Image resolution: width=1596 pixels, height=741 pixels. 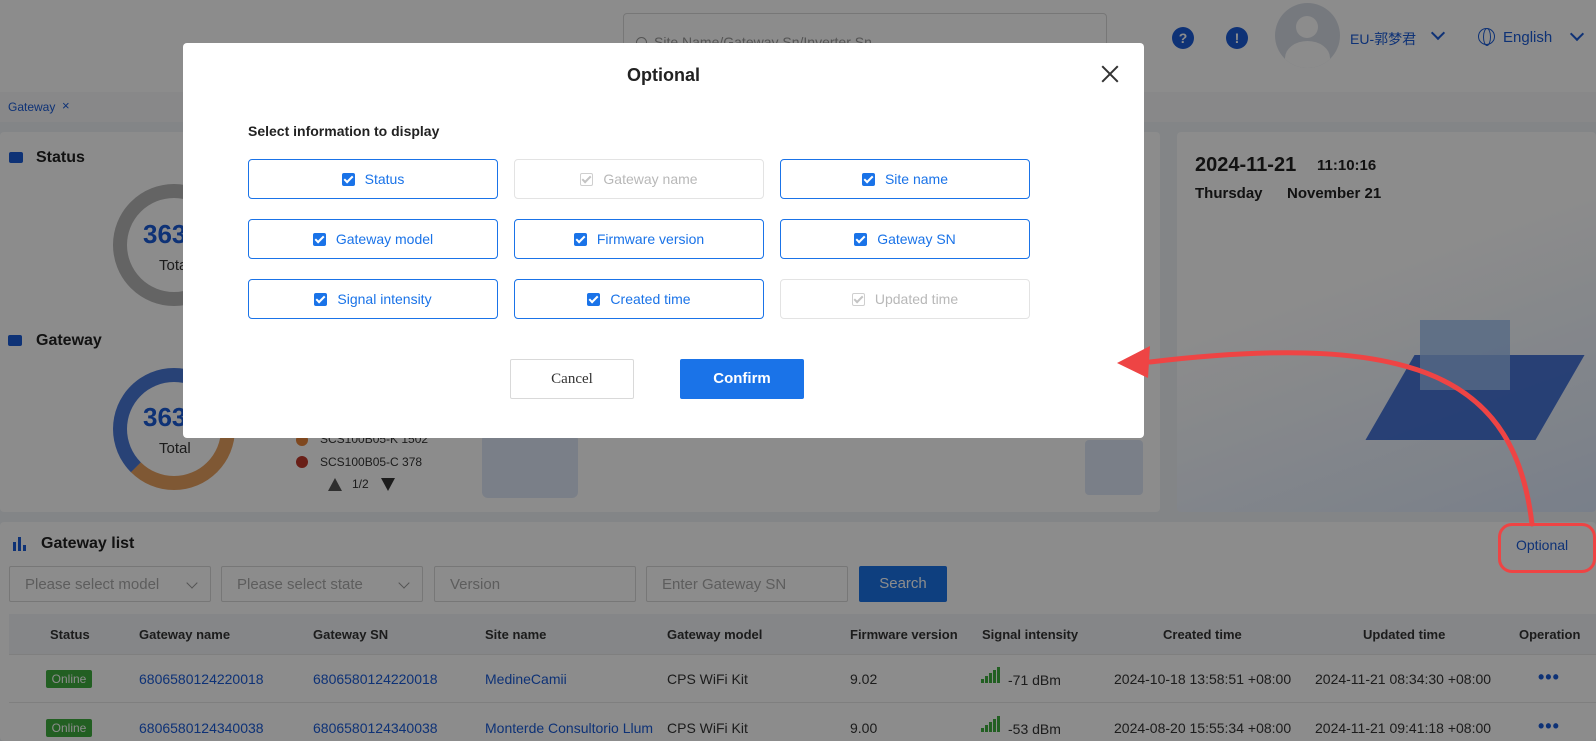 What do you see at coordinates (916, 299) in the screenshot?
I see `option-label: Updated time` at bounding box center [916, 299].